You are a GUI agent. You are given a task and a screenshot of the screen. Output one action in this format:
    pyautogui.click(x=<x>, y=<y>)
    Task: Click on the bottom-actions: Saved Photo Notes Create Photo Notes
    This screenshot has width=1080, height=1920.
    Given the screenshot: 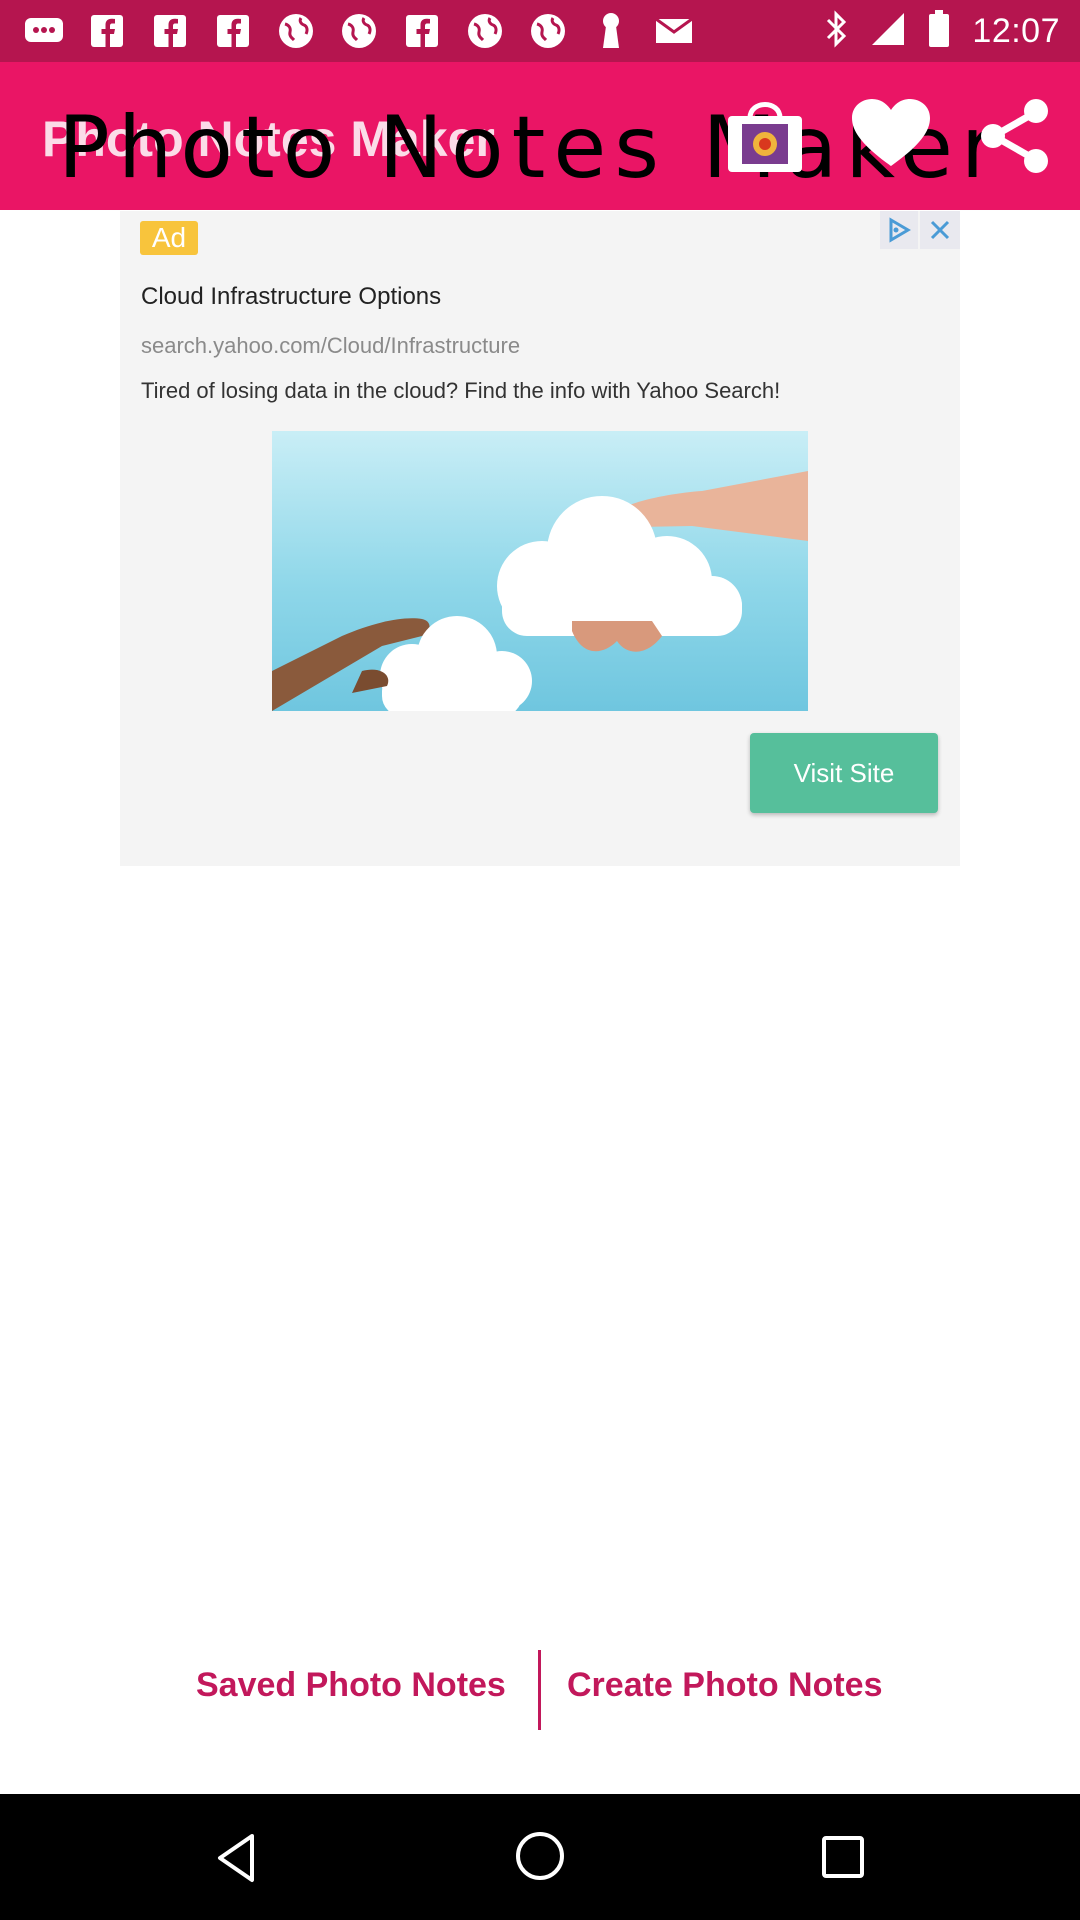 What is the action you would take?
    pyautogui.click(x=540, y=1690)
    